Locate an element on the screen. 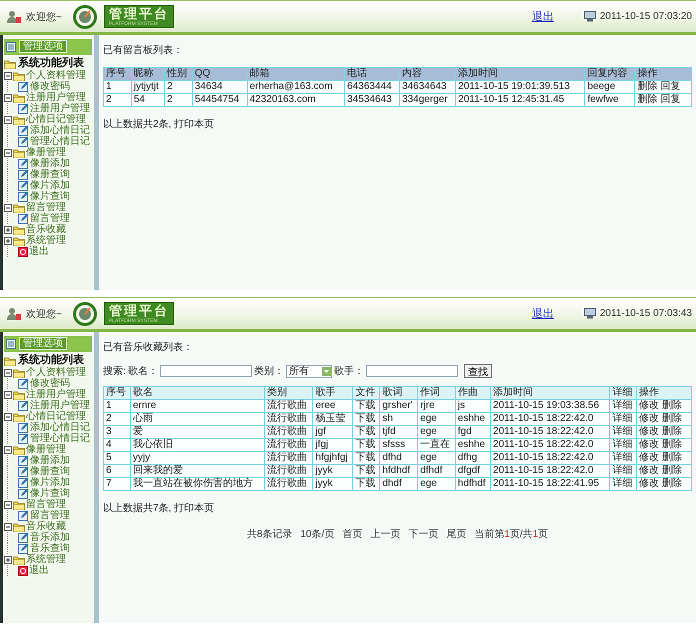  table-cell: fgd is located at coordinates (473, 432).